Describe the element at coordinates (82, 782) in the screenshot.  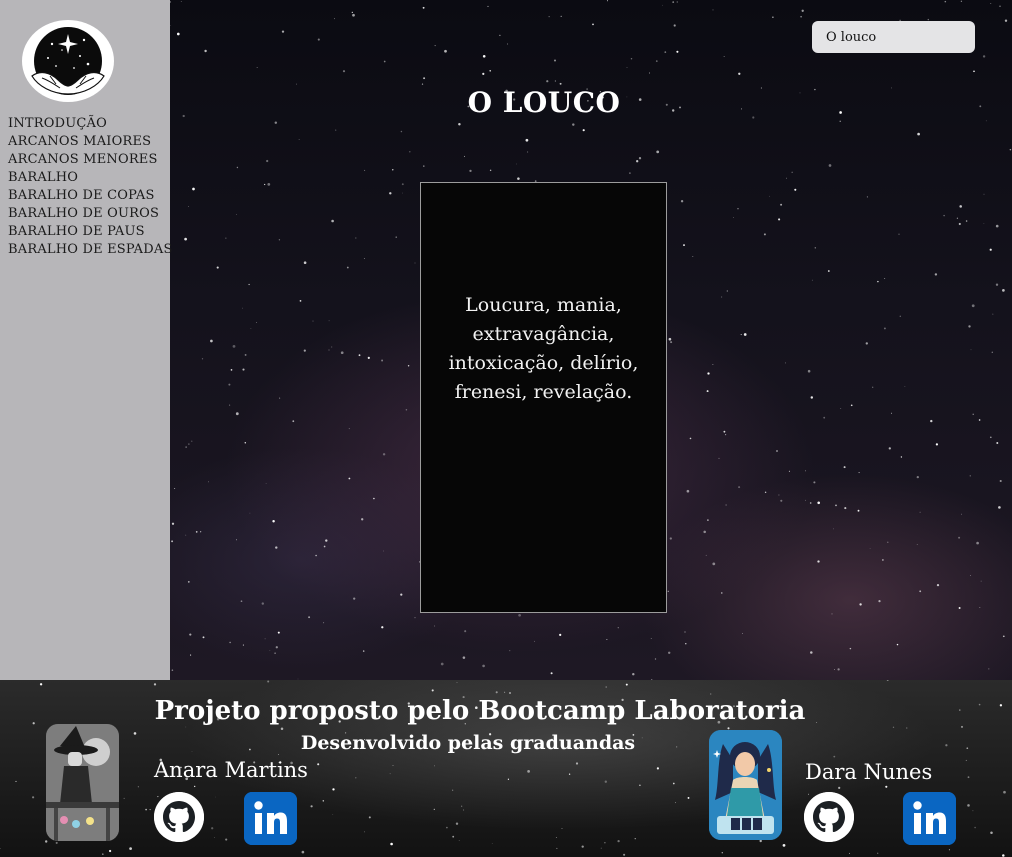
I see `witch-illustration-avatar` at that location.